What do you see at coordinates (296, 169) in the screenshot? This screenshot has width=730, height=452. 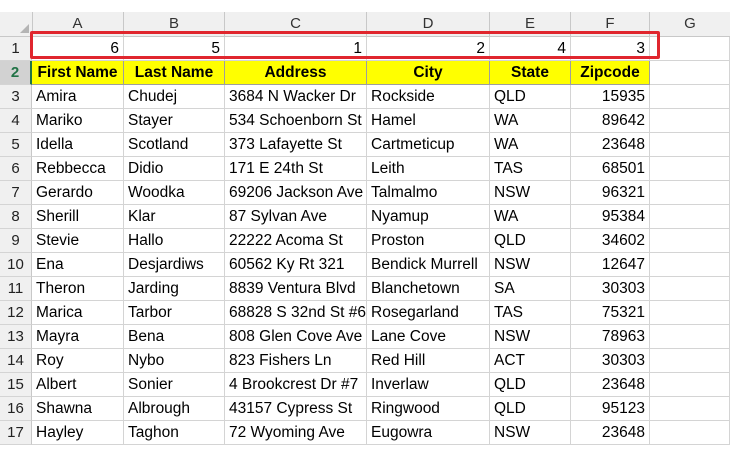 I see `cell-address: 171 E 24th St` at bounding box center [296, 169].